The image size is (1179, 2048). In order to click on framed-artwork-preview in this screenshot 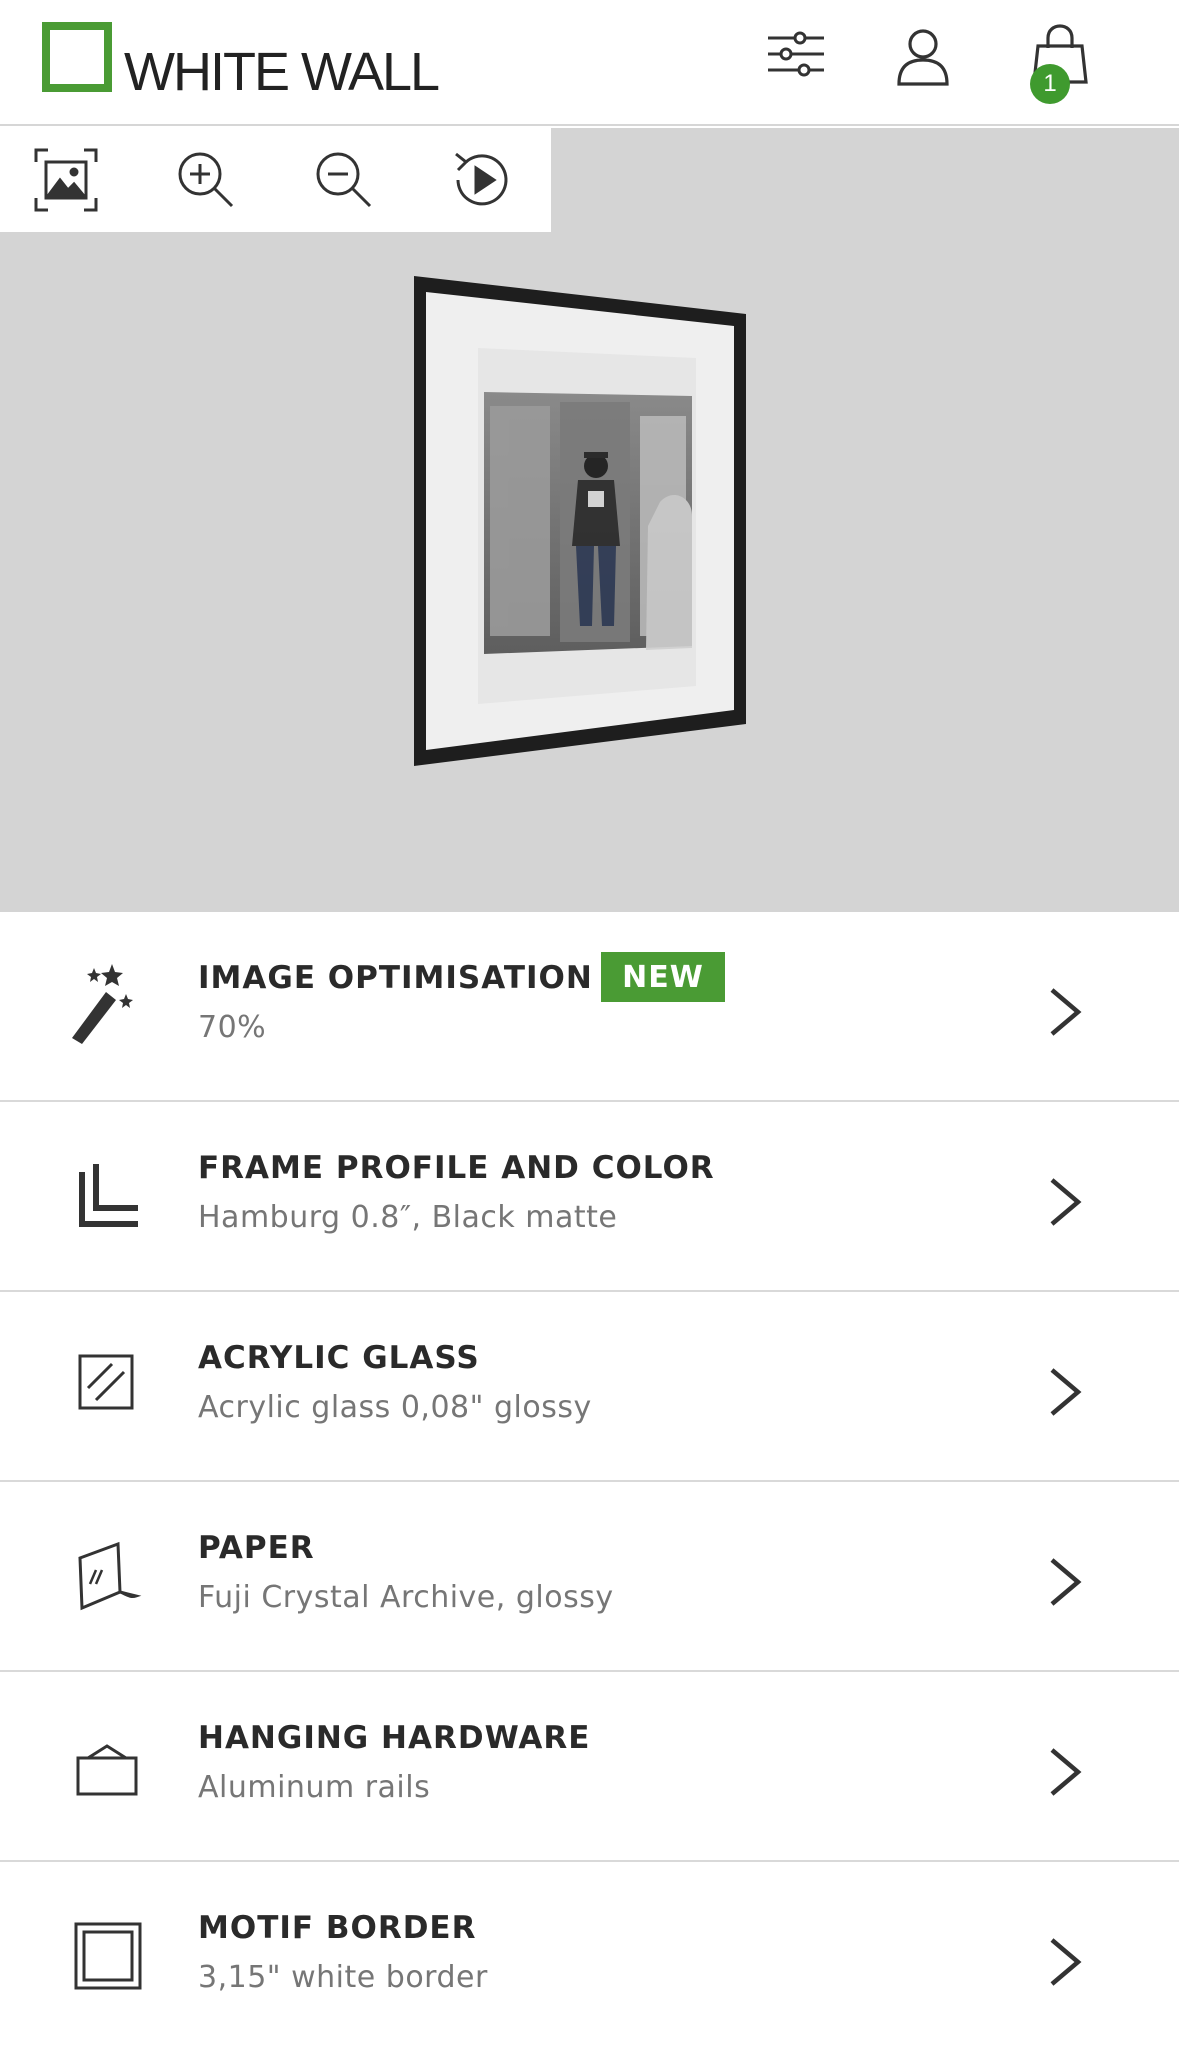, I will do `click(580, 521)`.